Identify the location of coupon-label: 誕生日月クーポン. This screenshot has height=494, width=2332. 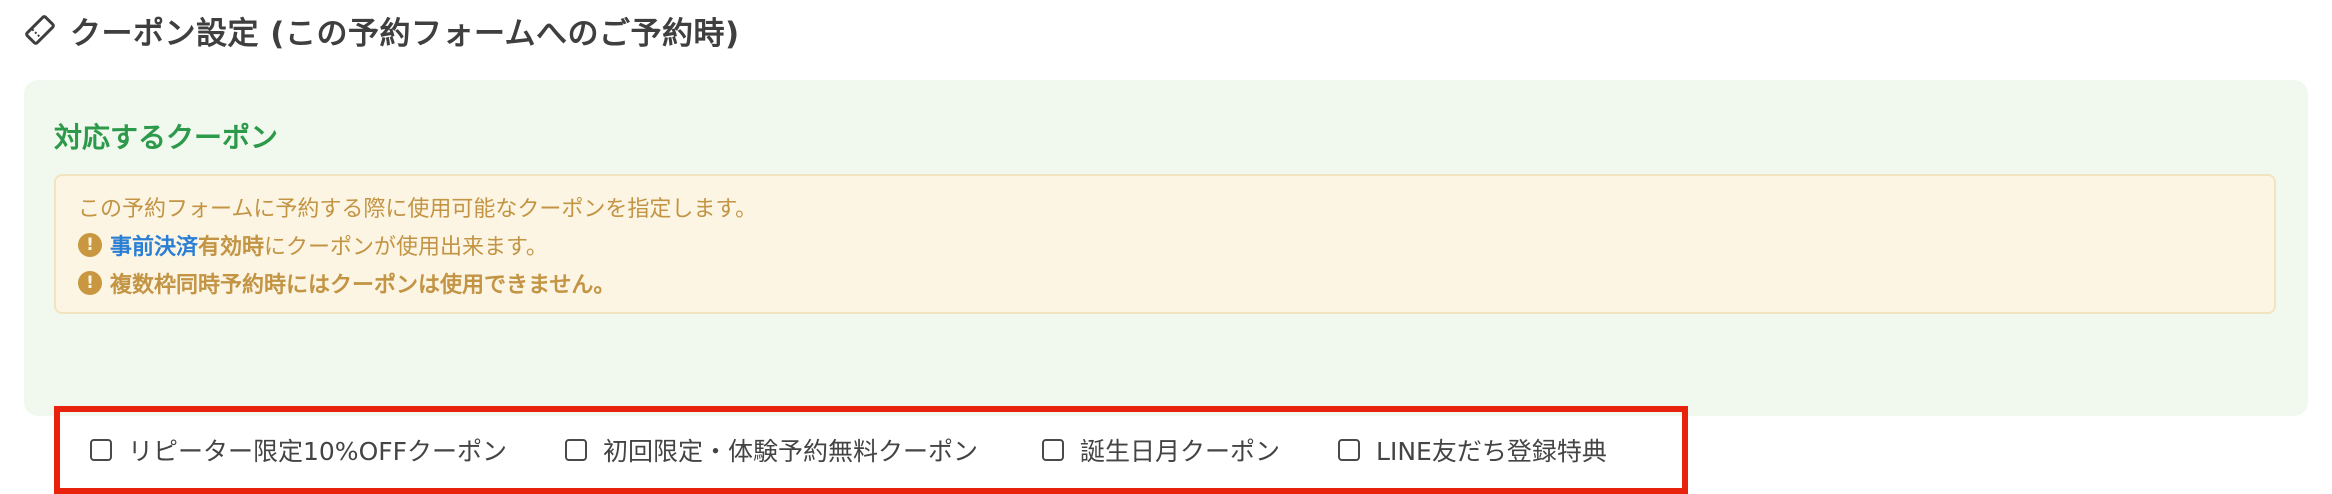
(1180, 451).